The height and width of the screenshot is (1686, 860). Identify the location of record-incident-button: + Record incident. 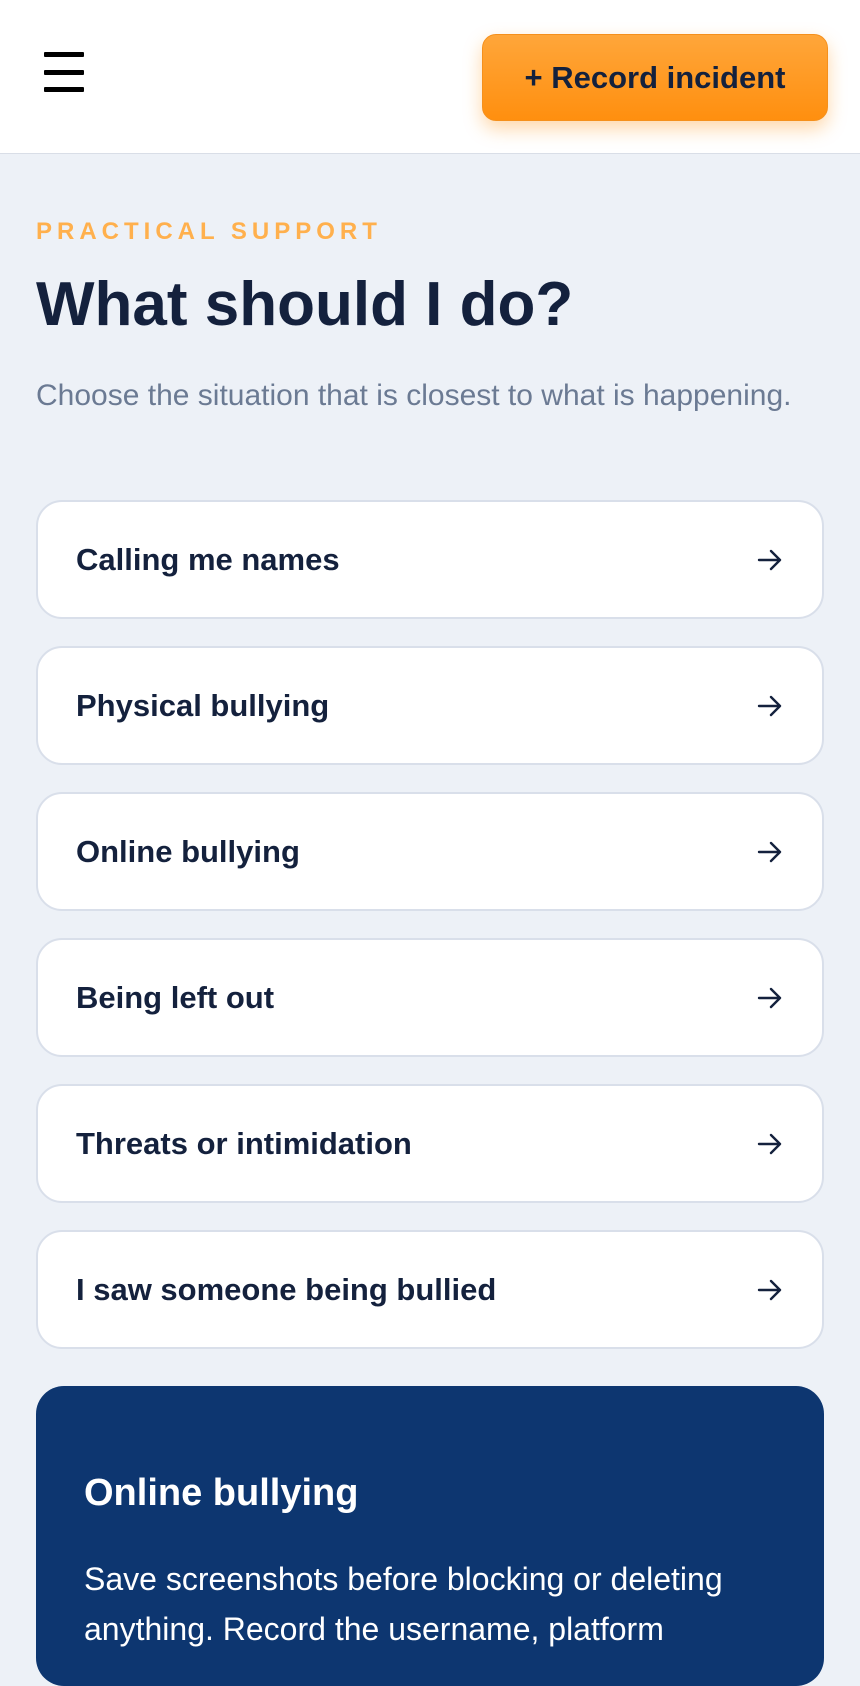
(655, 77).